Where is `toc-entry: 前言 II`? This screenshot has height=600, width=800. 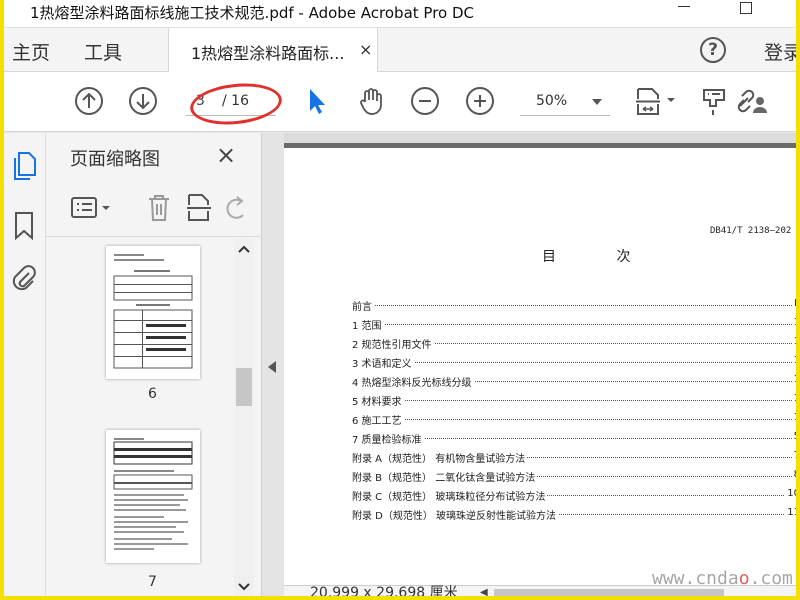
toc-entry: 前言 II is located at coordinates (576, 307).